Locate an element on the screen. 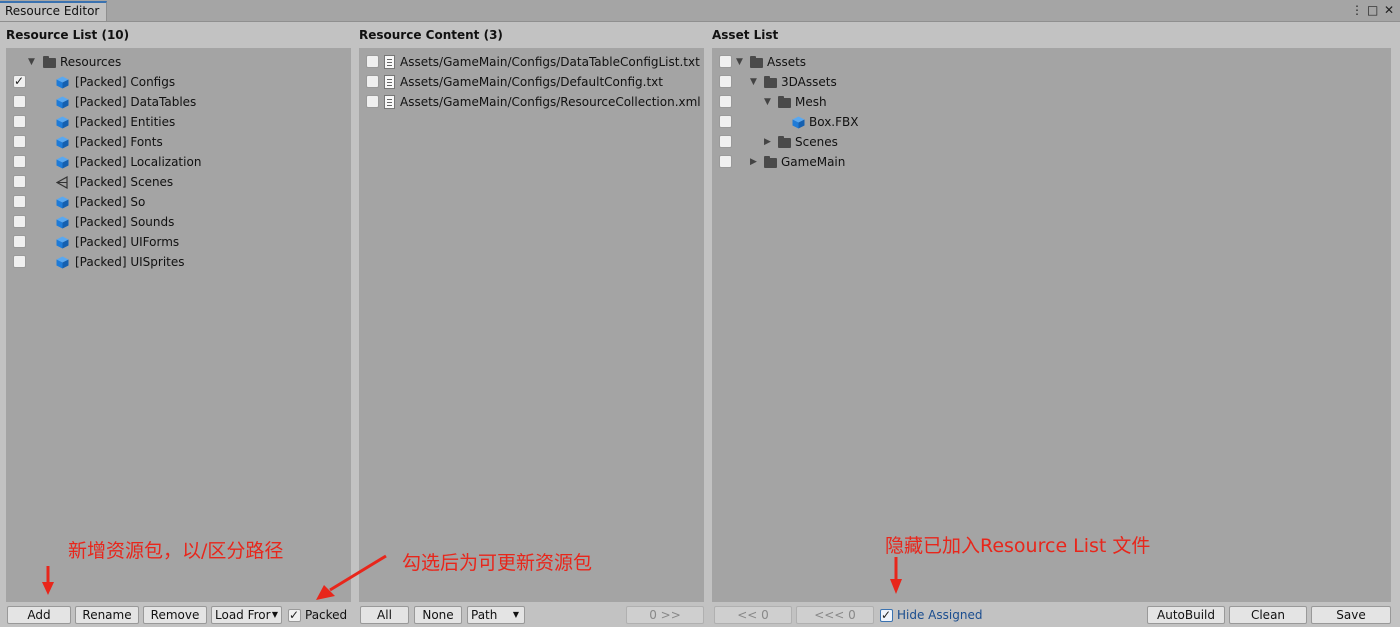  select-none-button: None is located at coordinates (438, 615).